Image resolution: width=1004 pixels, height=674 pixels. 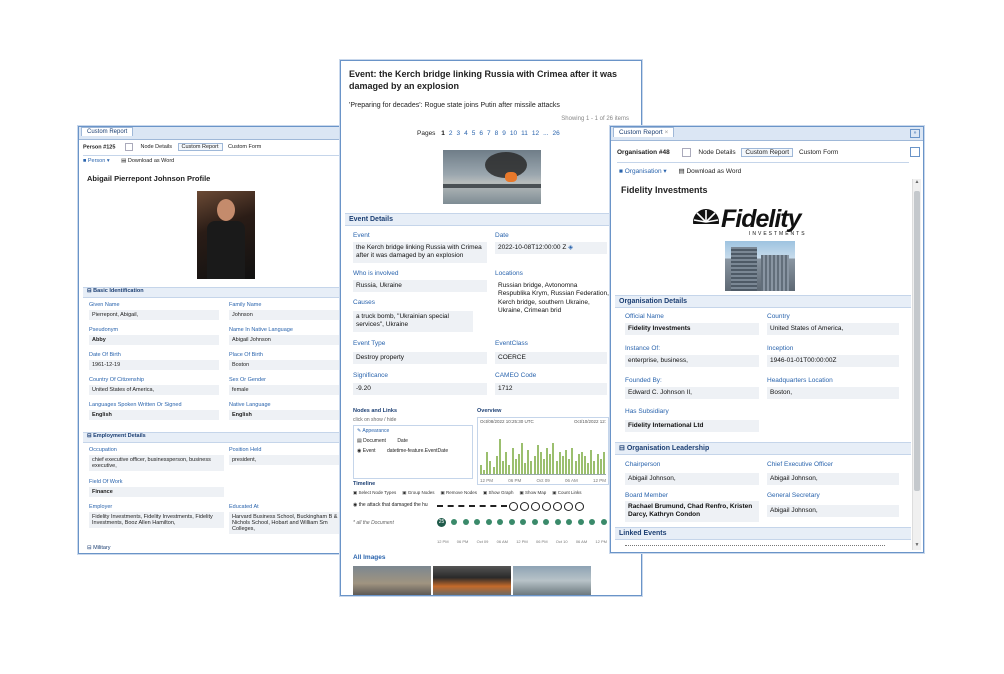 I want to click on page-link: 1, so click(x=443, y=133).